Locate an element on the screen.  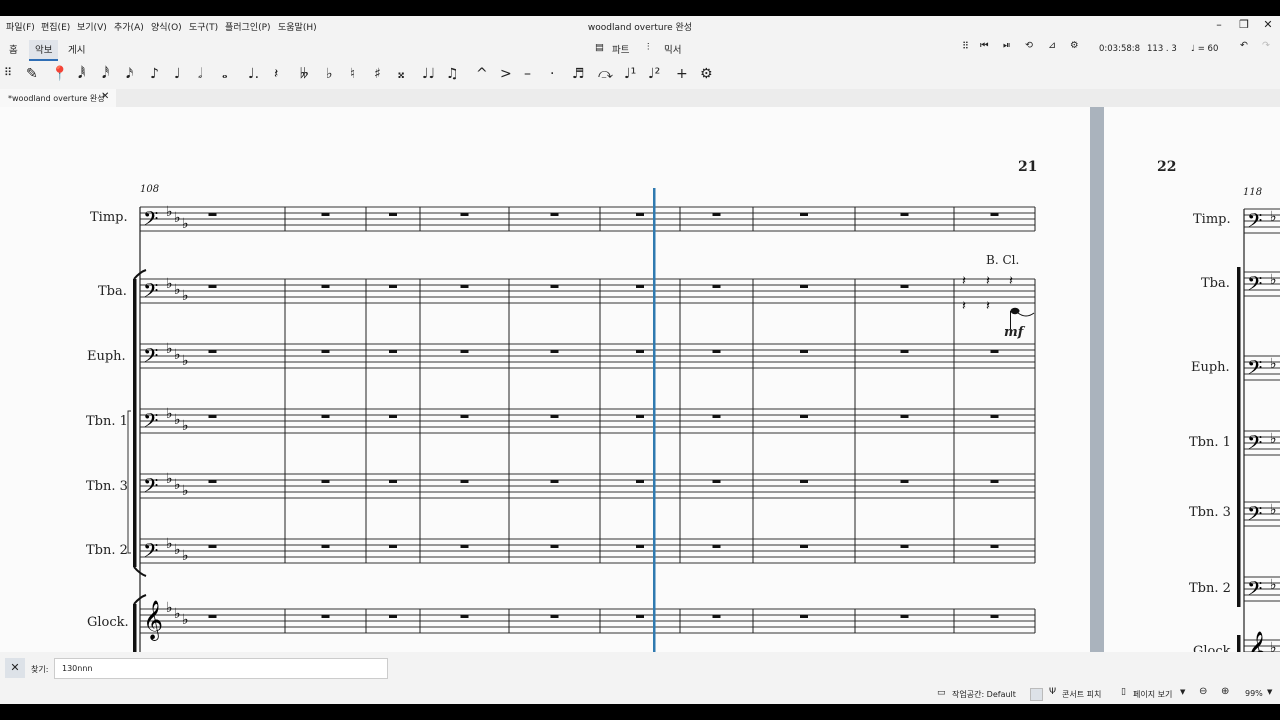
metronome-icon: ⊿ is located at coordinates (1052, 45).